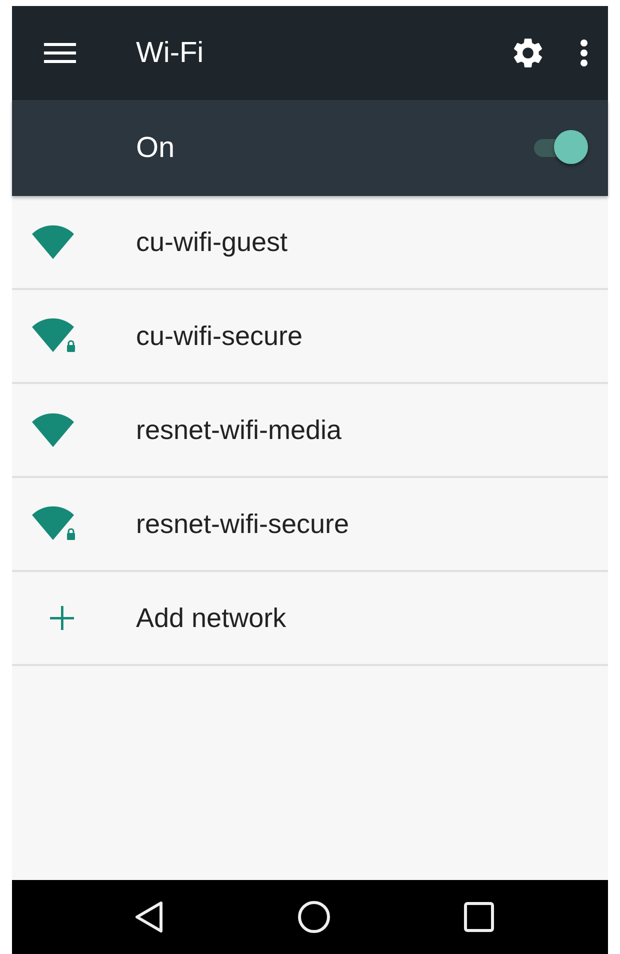 The height and width of the screenshot is (954, 620). I want to click on back-icon, so click(149, 917).